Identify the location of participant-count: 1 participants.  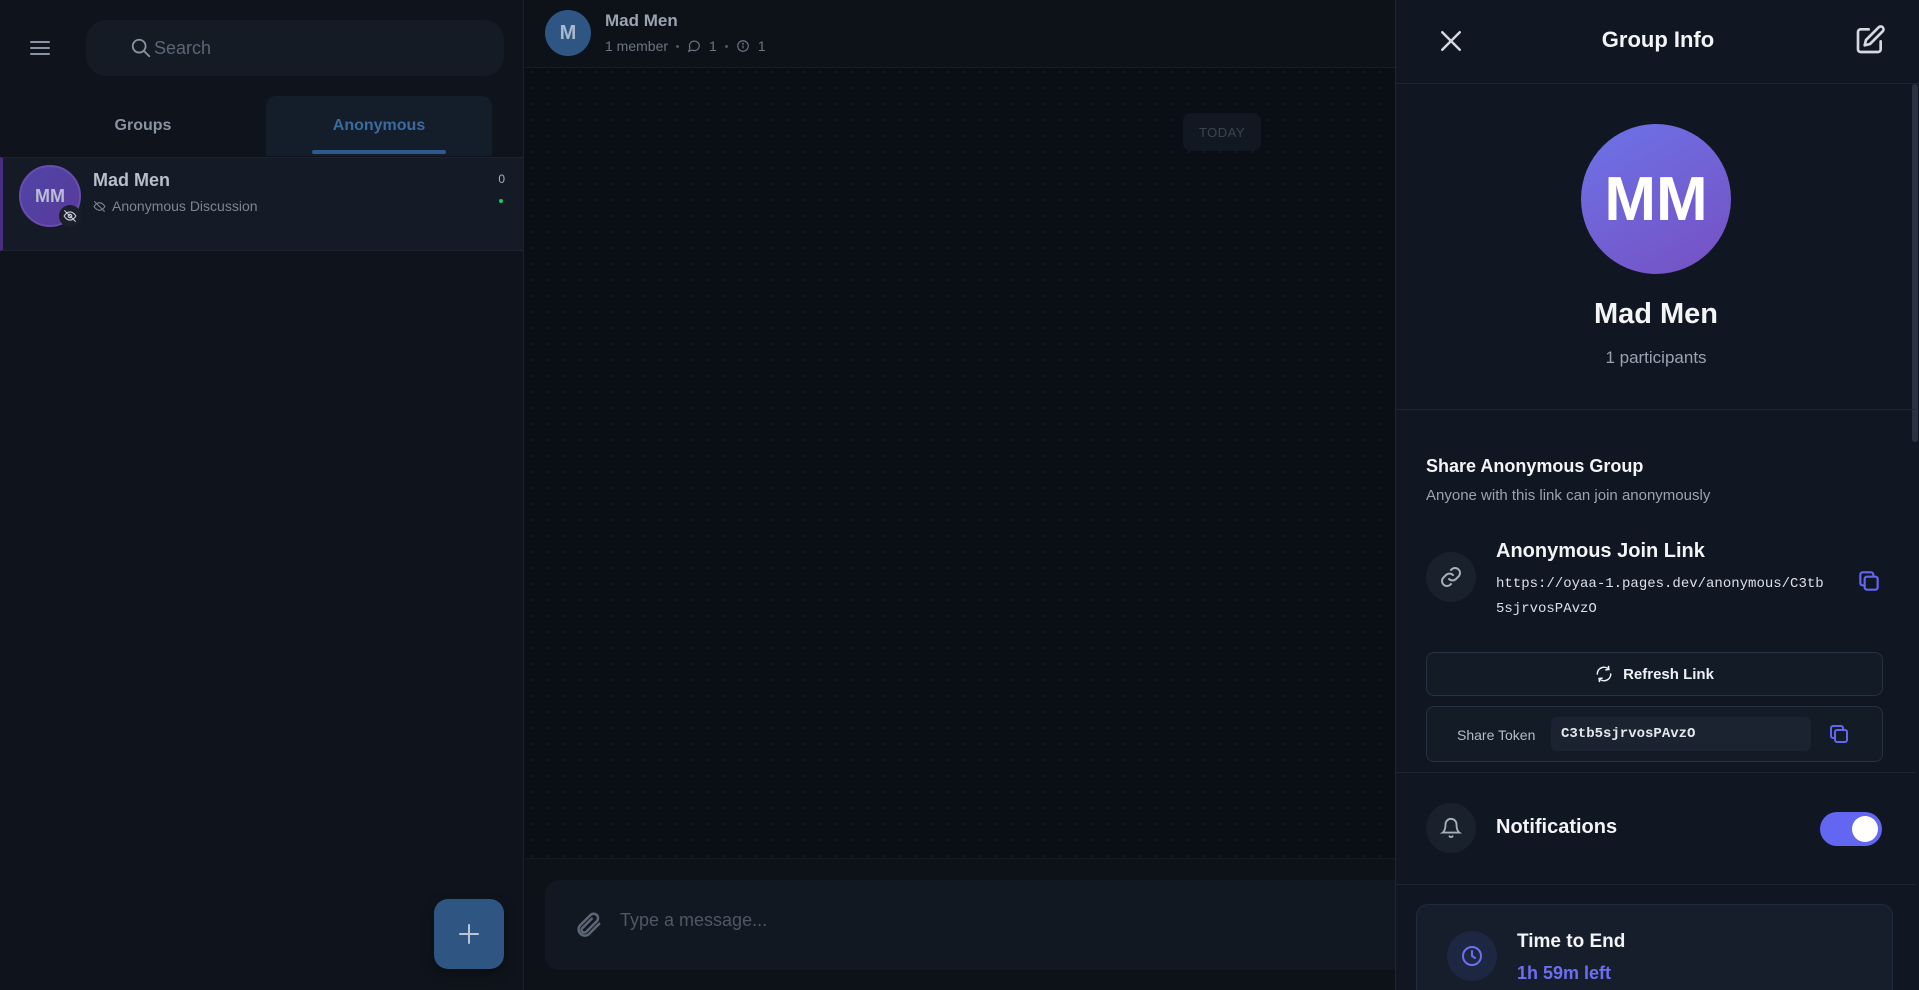
(1656, 357).